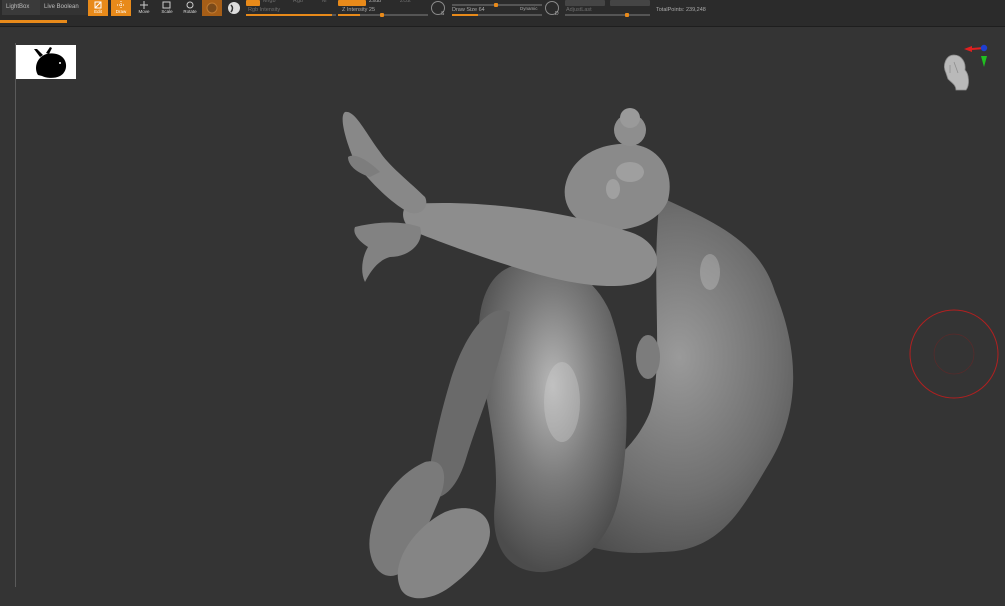 Image resolution: width=1005 pixels, height=606 pixels. Describe the element at coordinates (579, 10) in the screenshot. I see `adjust-last-label: AdjustLast` at that location.